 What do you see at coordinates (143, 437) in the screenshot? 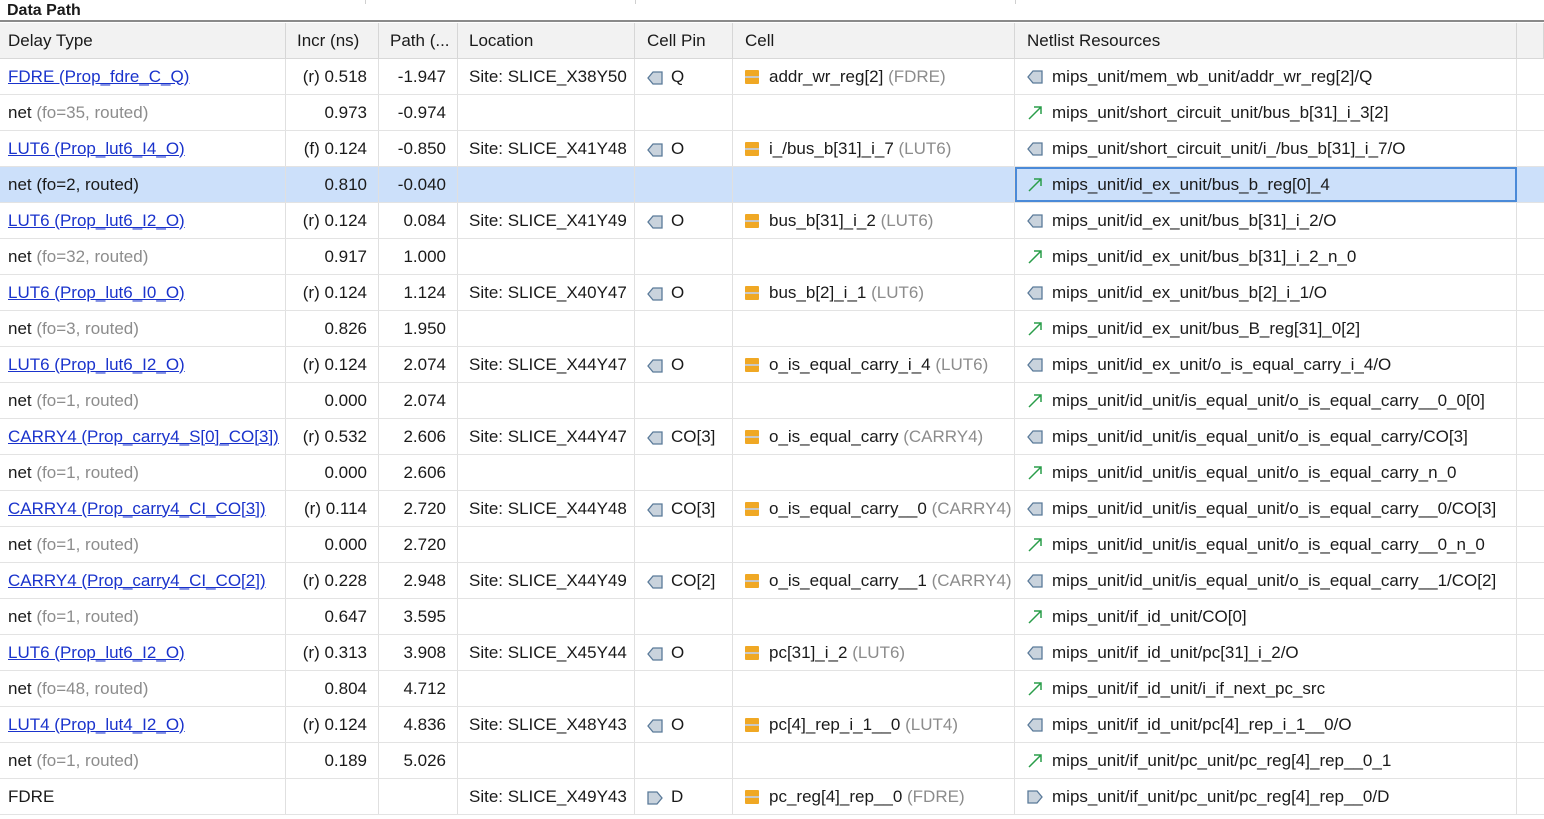
I see `delay-type-link: CARRY4 (Prop_carry4_S[0]_CO[3])` at bounding box center [143, 437].